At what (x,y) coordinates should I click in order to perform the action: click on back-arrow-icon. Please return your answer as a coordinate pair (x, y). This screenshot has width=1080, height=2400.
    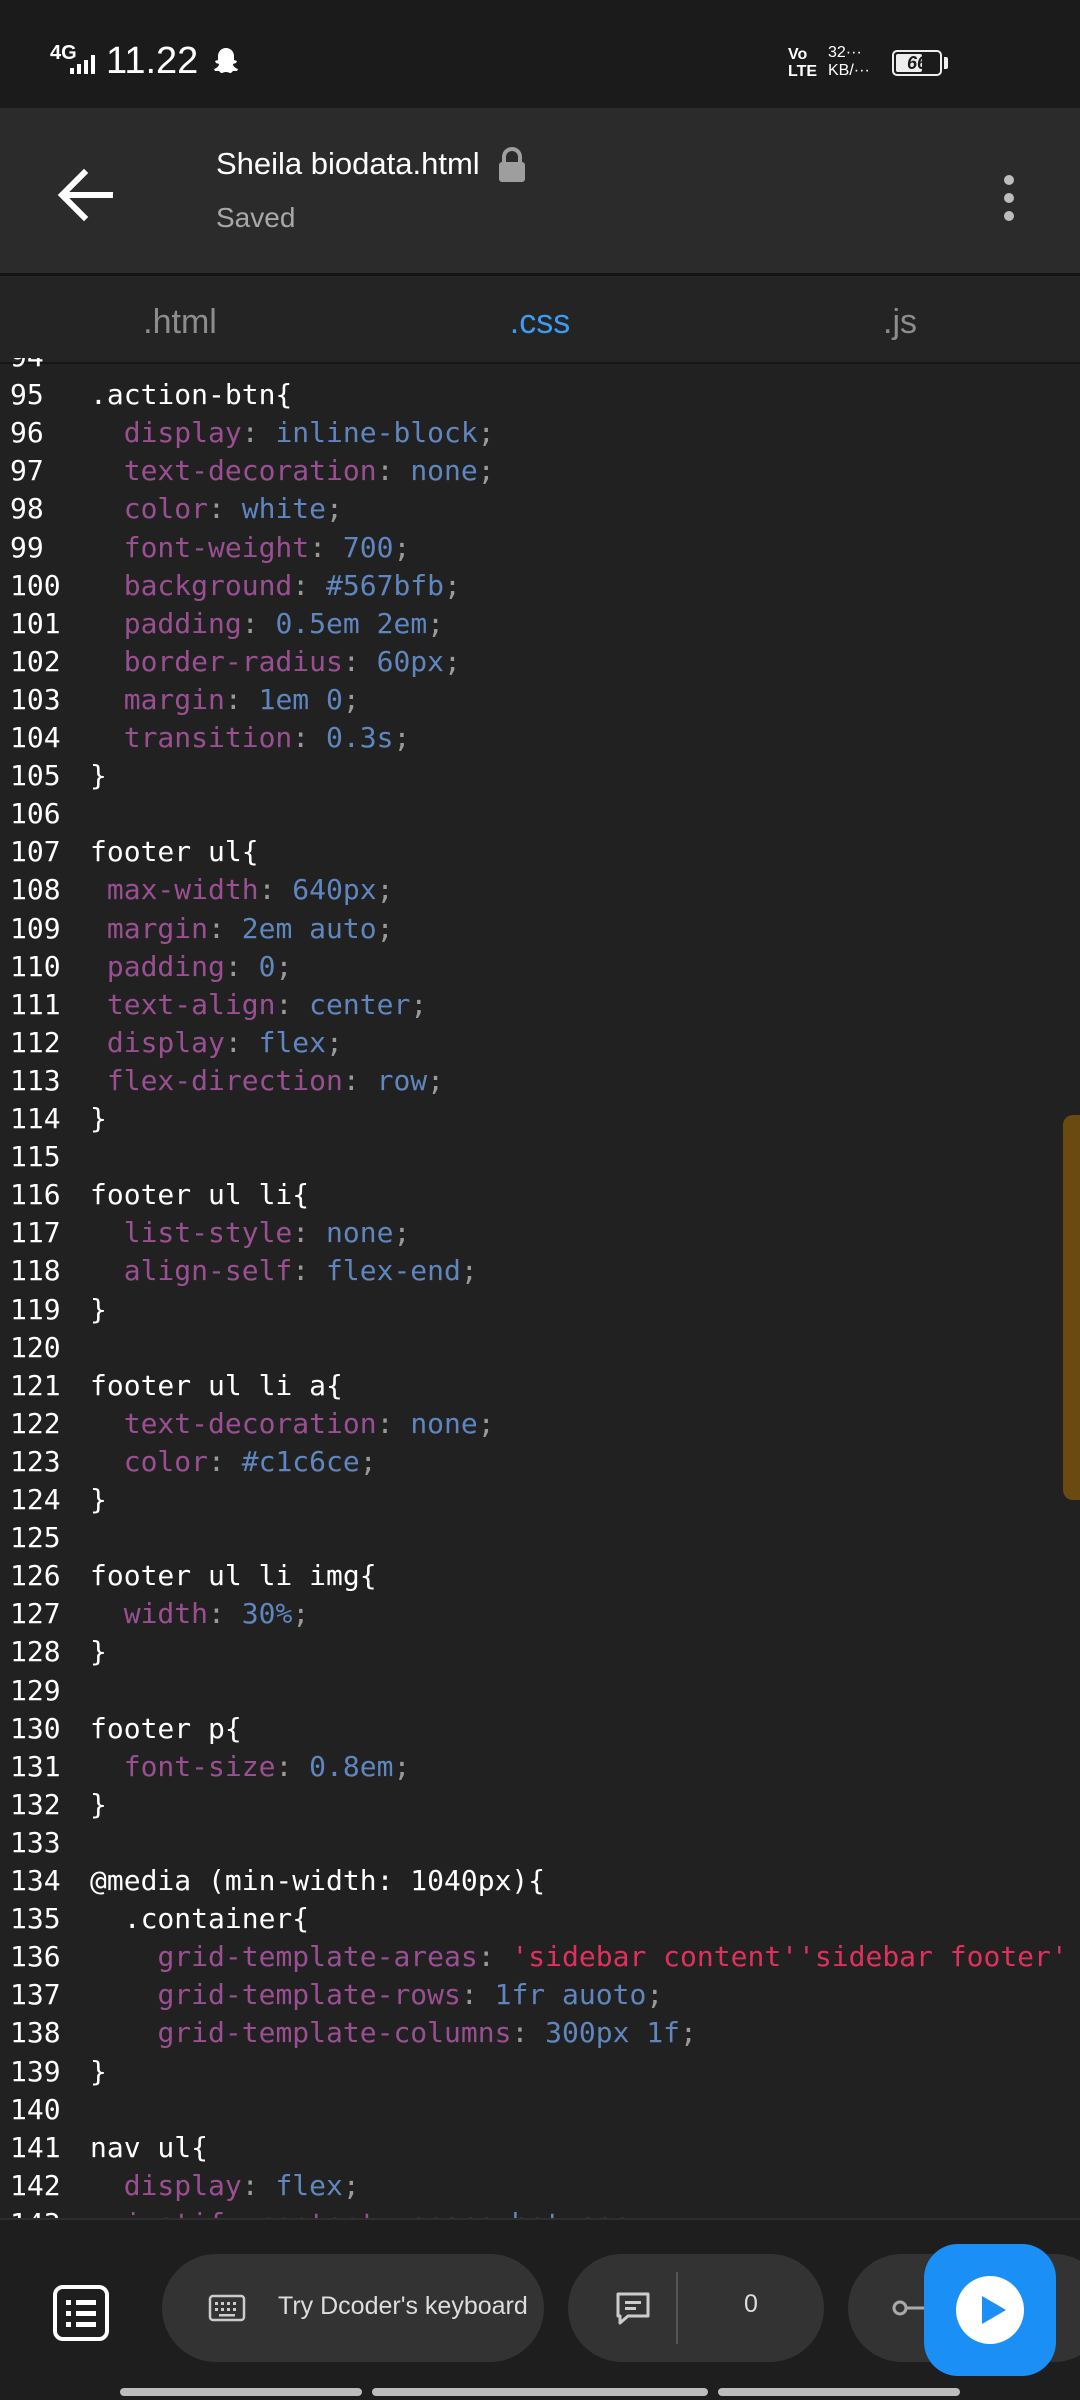
    Looking at the image, I should click on (85, 195).